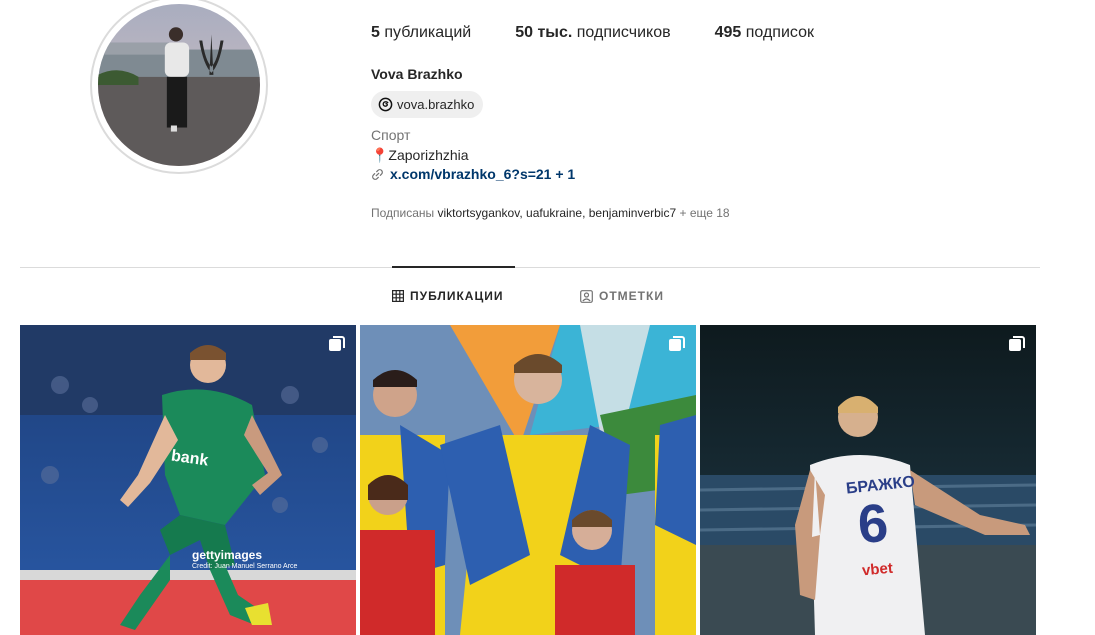 This screenshot has width=1095, height=635. I want to click on following-label: подписок, so click(779, 32).